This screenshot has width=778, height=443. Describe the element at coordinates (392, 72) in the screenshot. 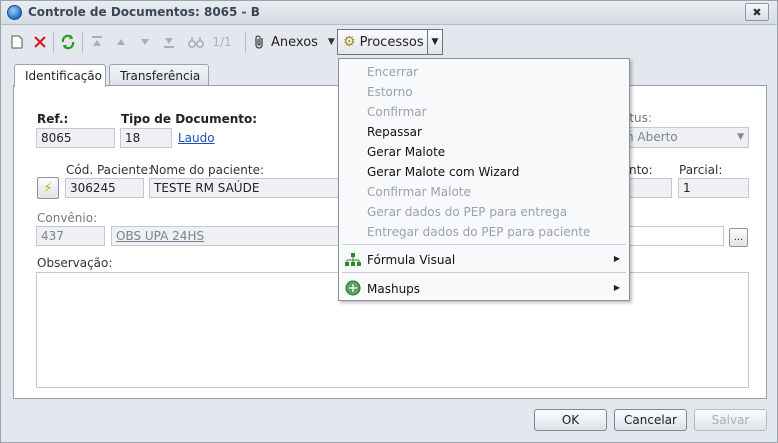

I see `menu-item-encerrar: Encerrar` at that location.